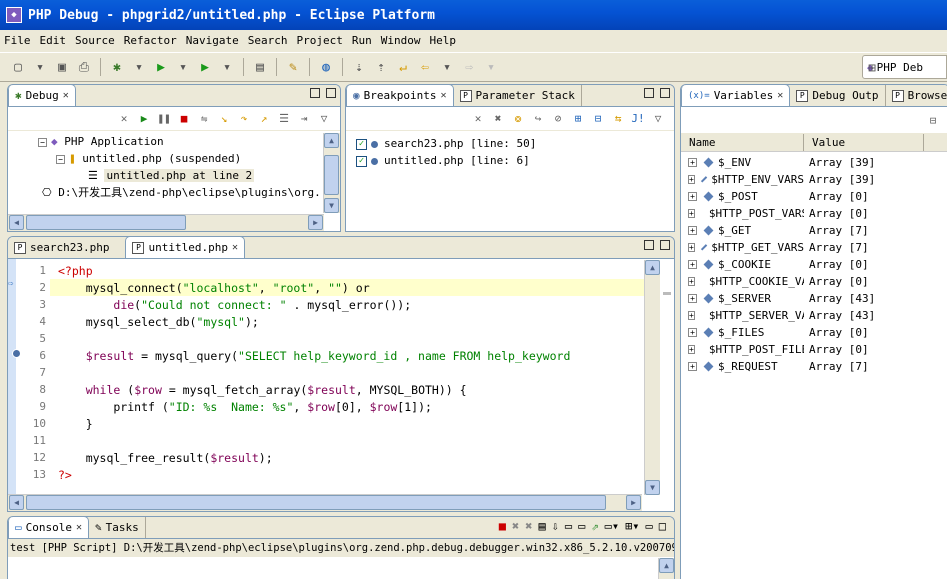 This screenshot has width=947, height=579. Describe the element at coordinates (144, 119) in the screenshot. I see `resume-icon: ▶` at that location.